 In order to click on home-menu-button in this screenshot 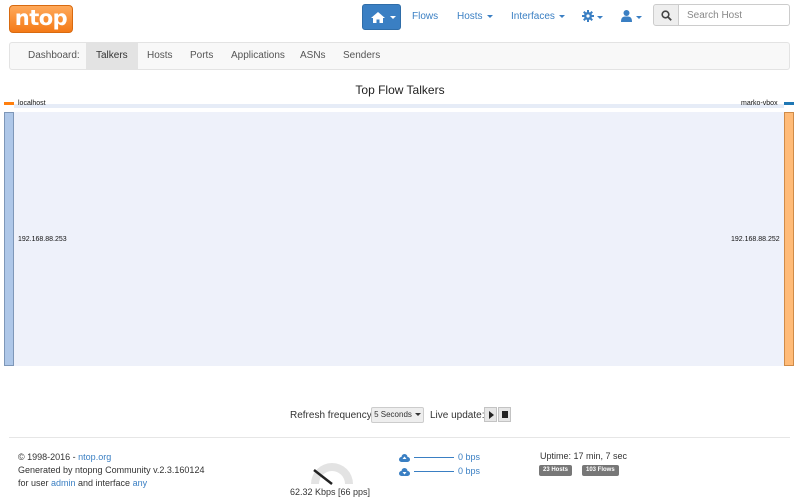, I will do `click(381, 17)`.